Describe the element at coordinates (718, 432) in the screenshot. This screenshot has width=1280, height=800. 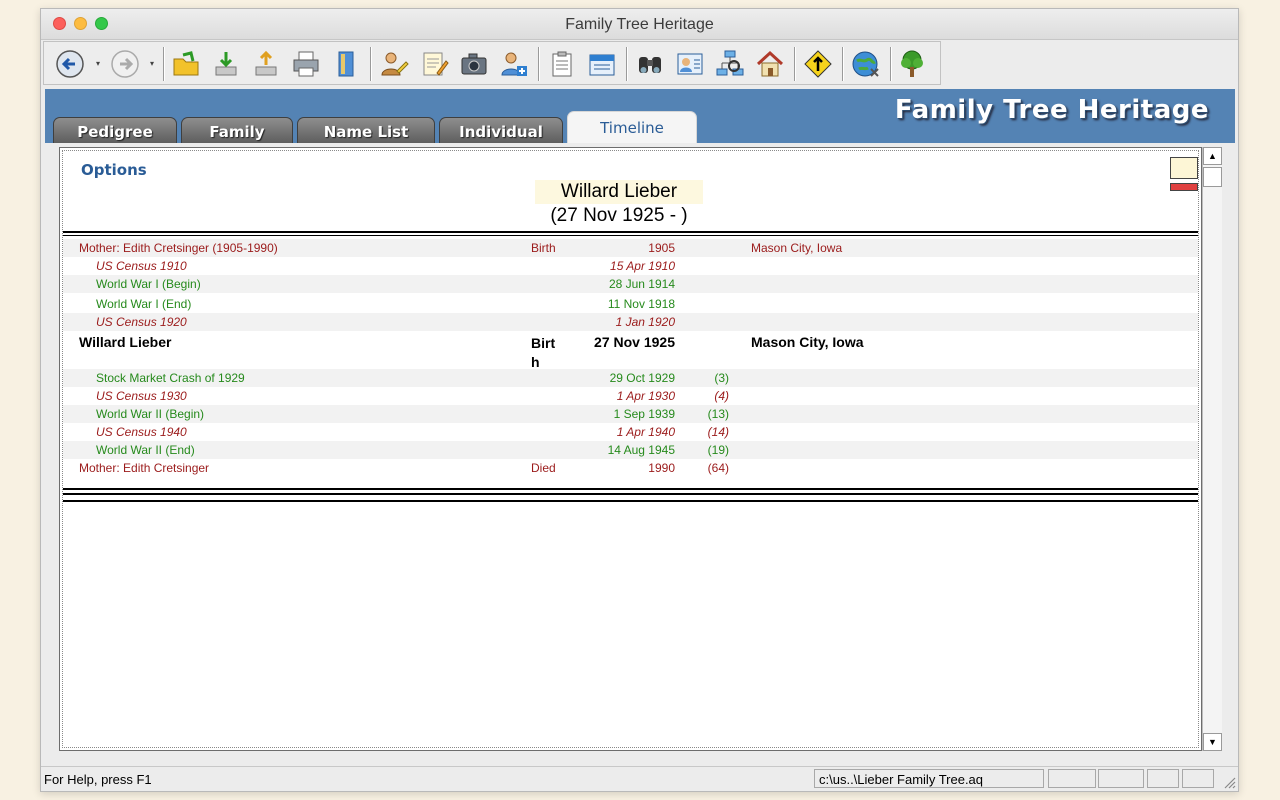
I see `event-age: (14)` at that location.